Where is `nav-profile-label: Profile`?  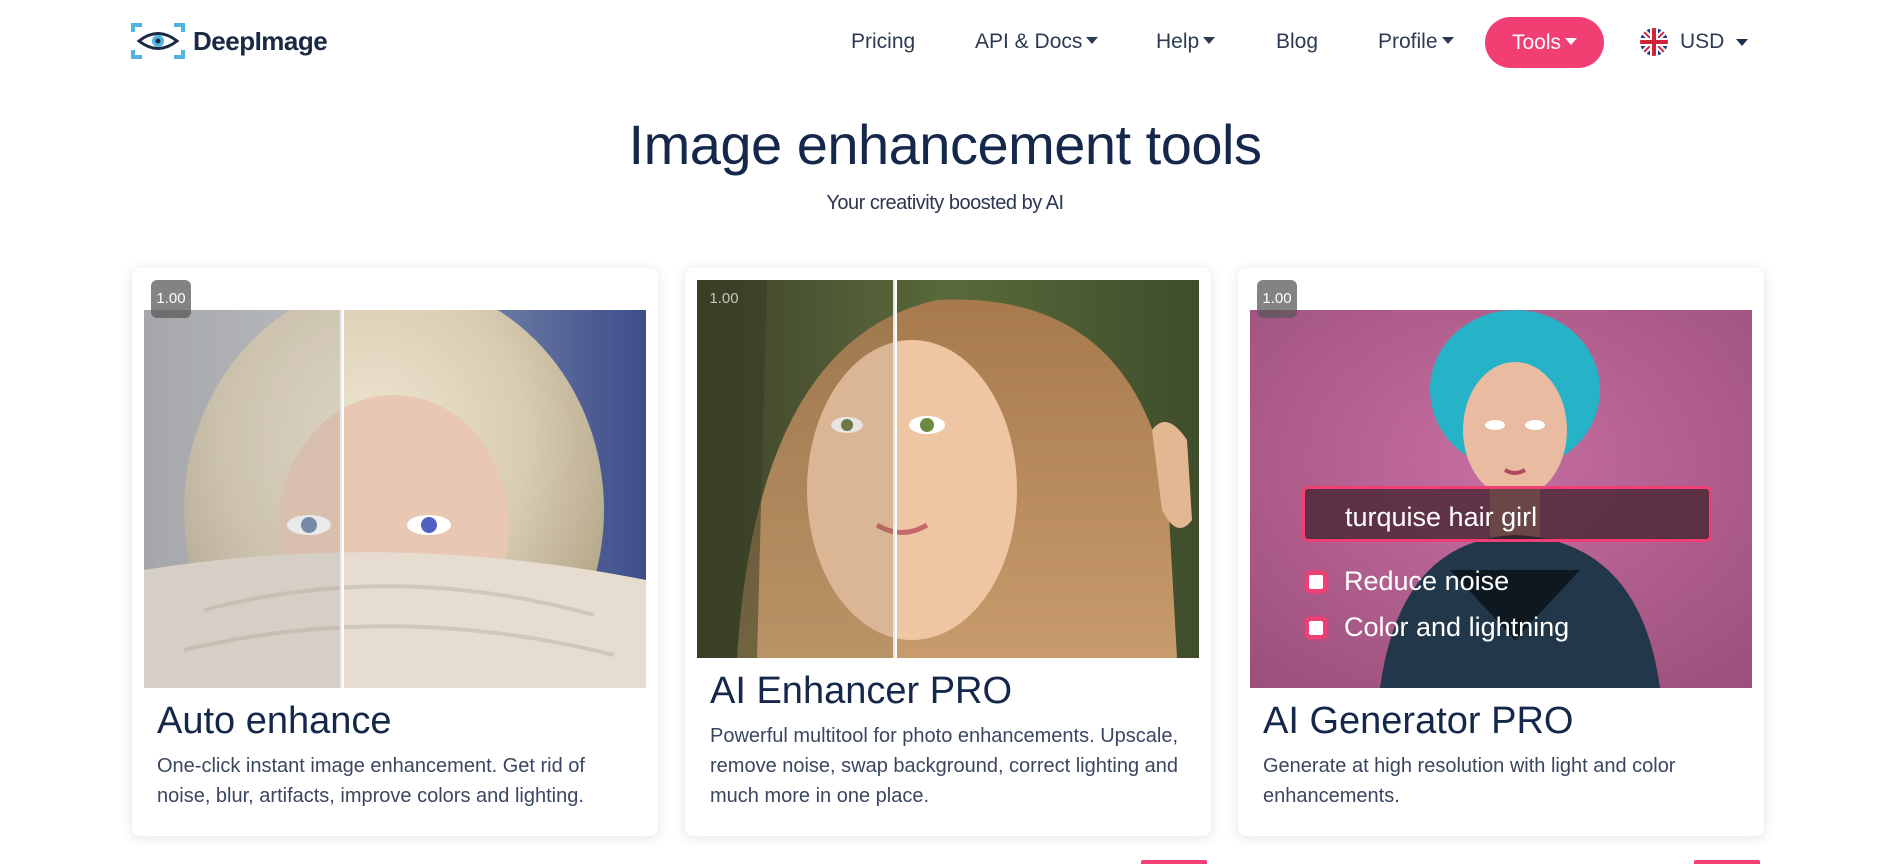 nav-profile-label: Profile is located at coordinates (1408, 41).